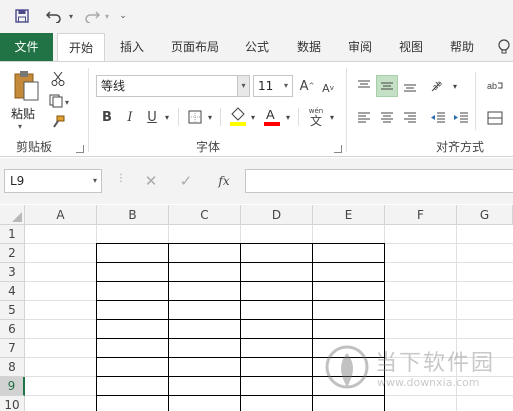  I want to click on copy-icon: ▾, so click(60, 101).